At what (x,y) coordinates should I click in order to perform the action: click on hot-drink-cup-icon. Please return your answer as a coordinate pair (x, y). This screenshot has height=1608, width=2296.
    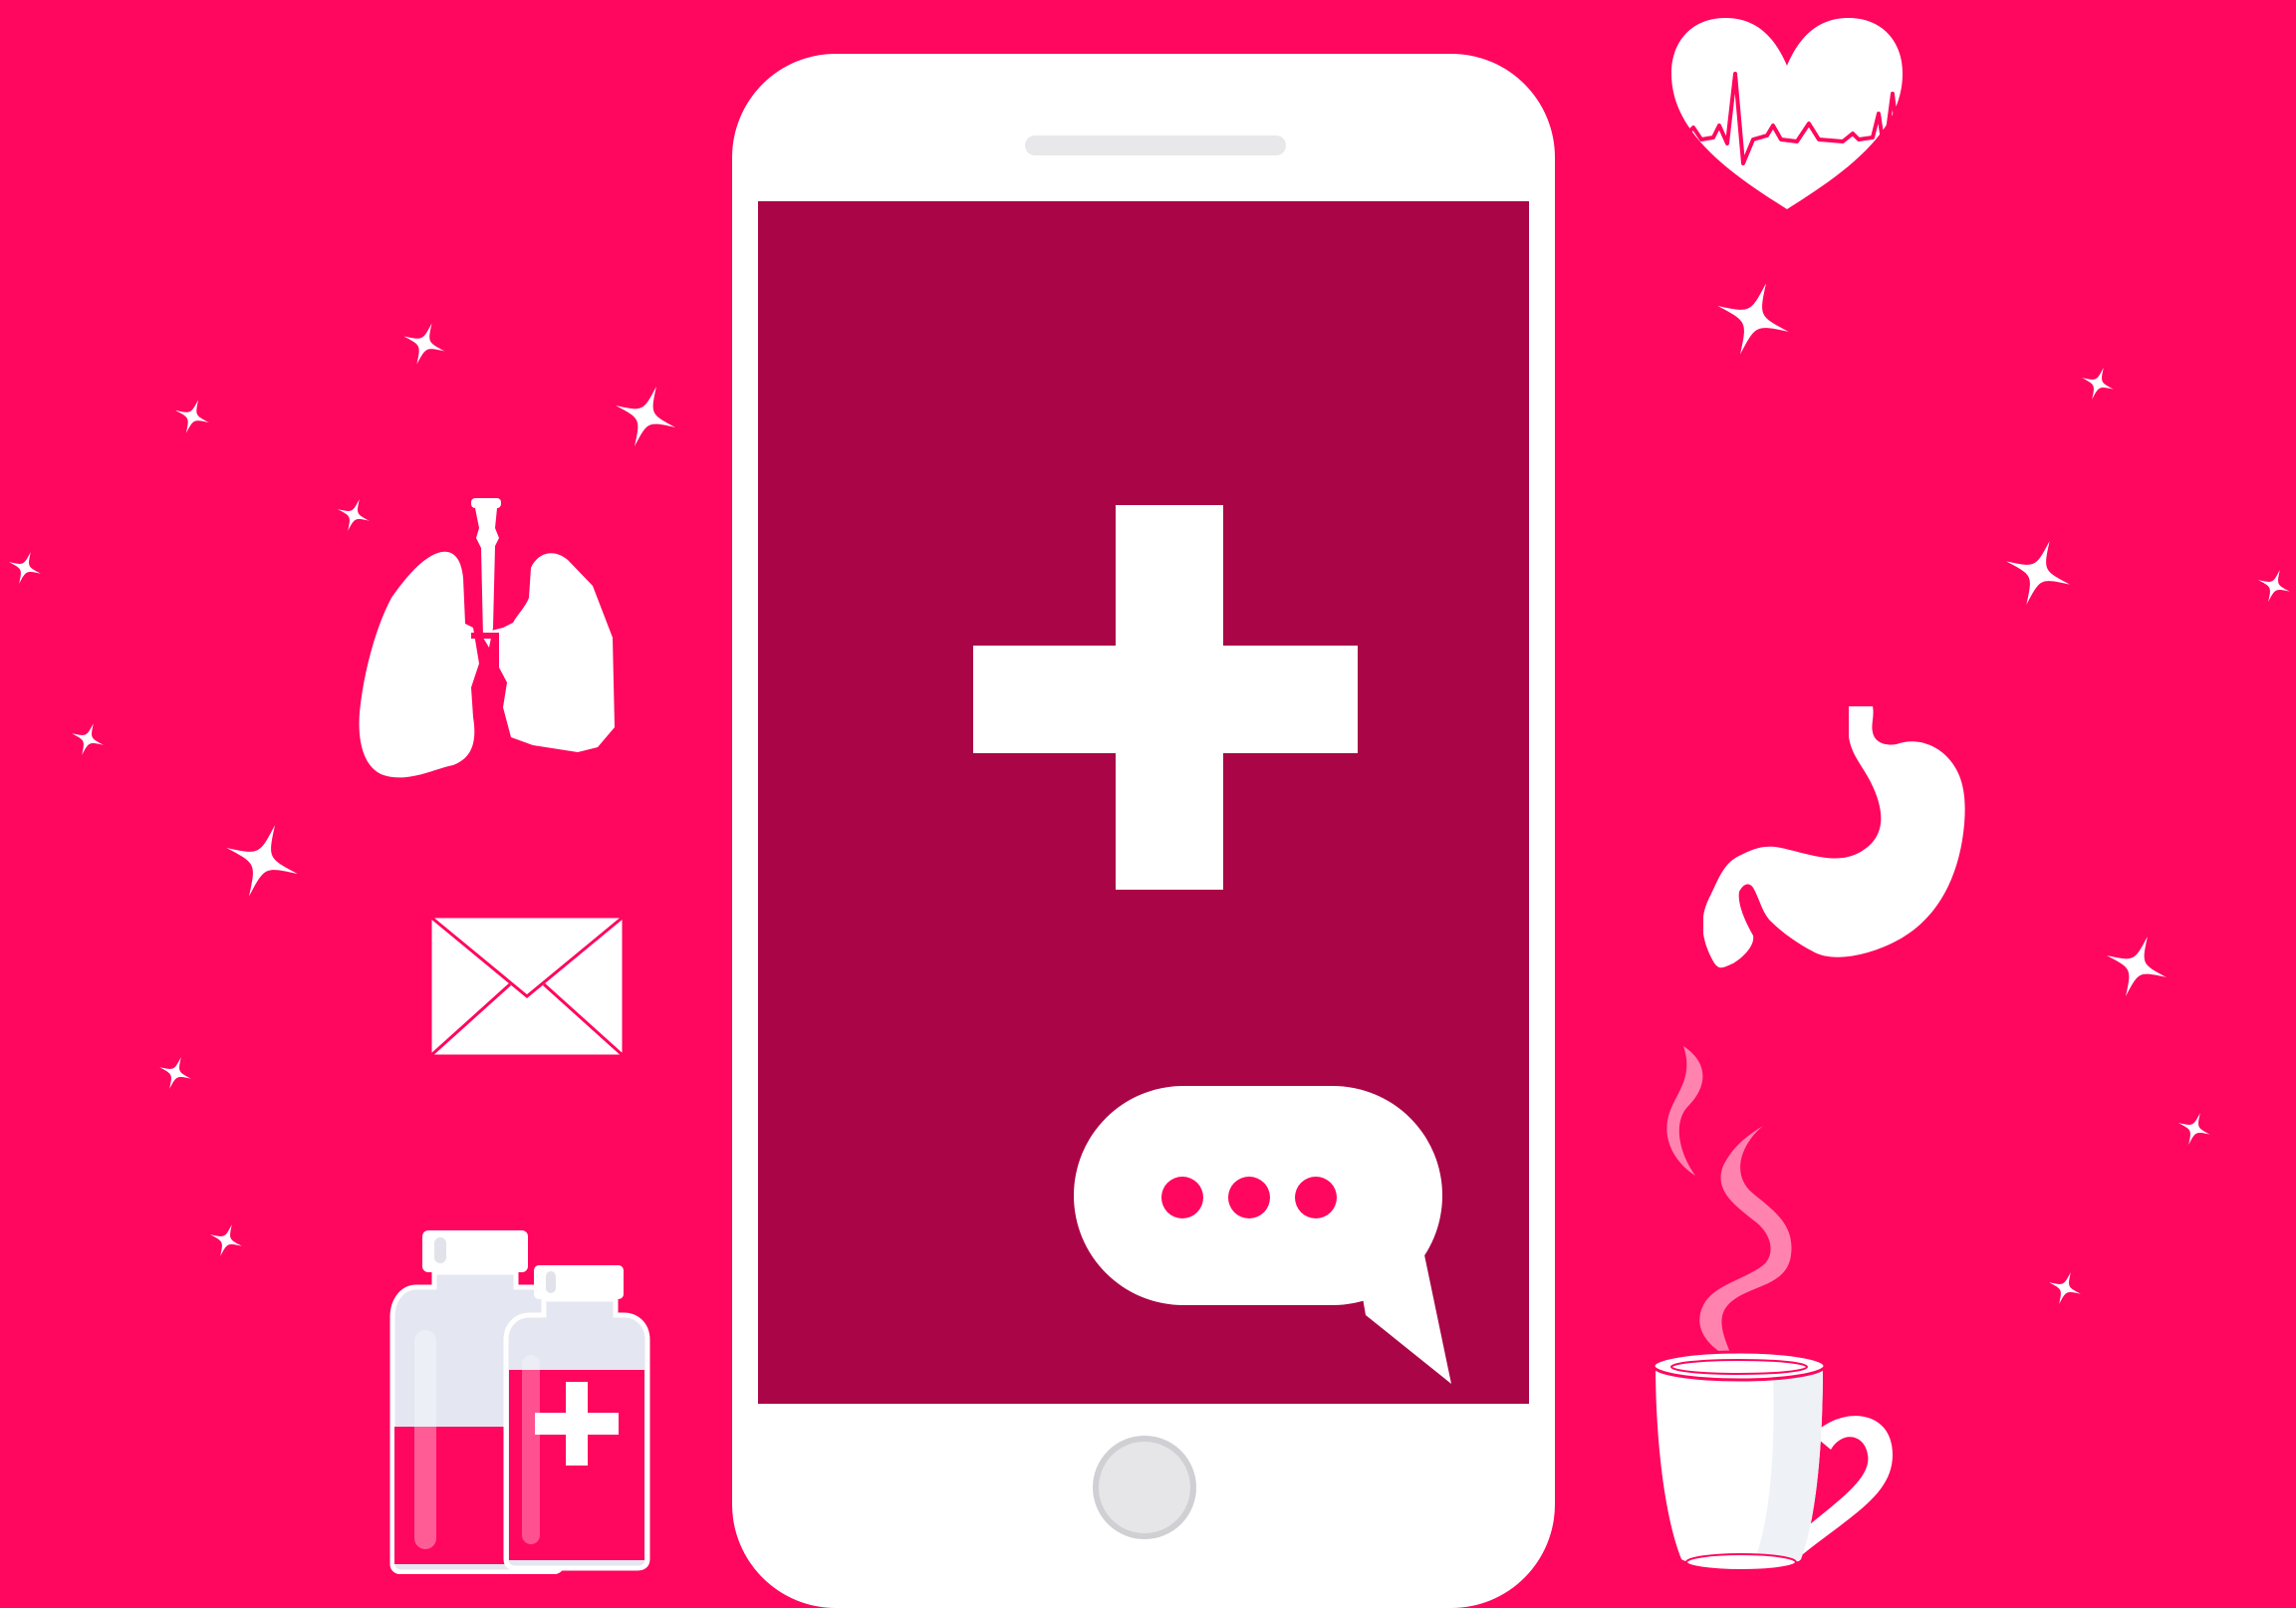
    Looking at the image, I should click on (1773, 1309).